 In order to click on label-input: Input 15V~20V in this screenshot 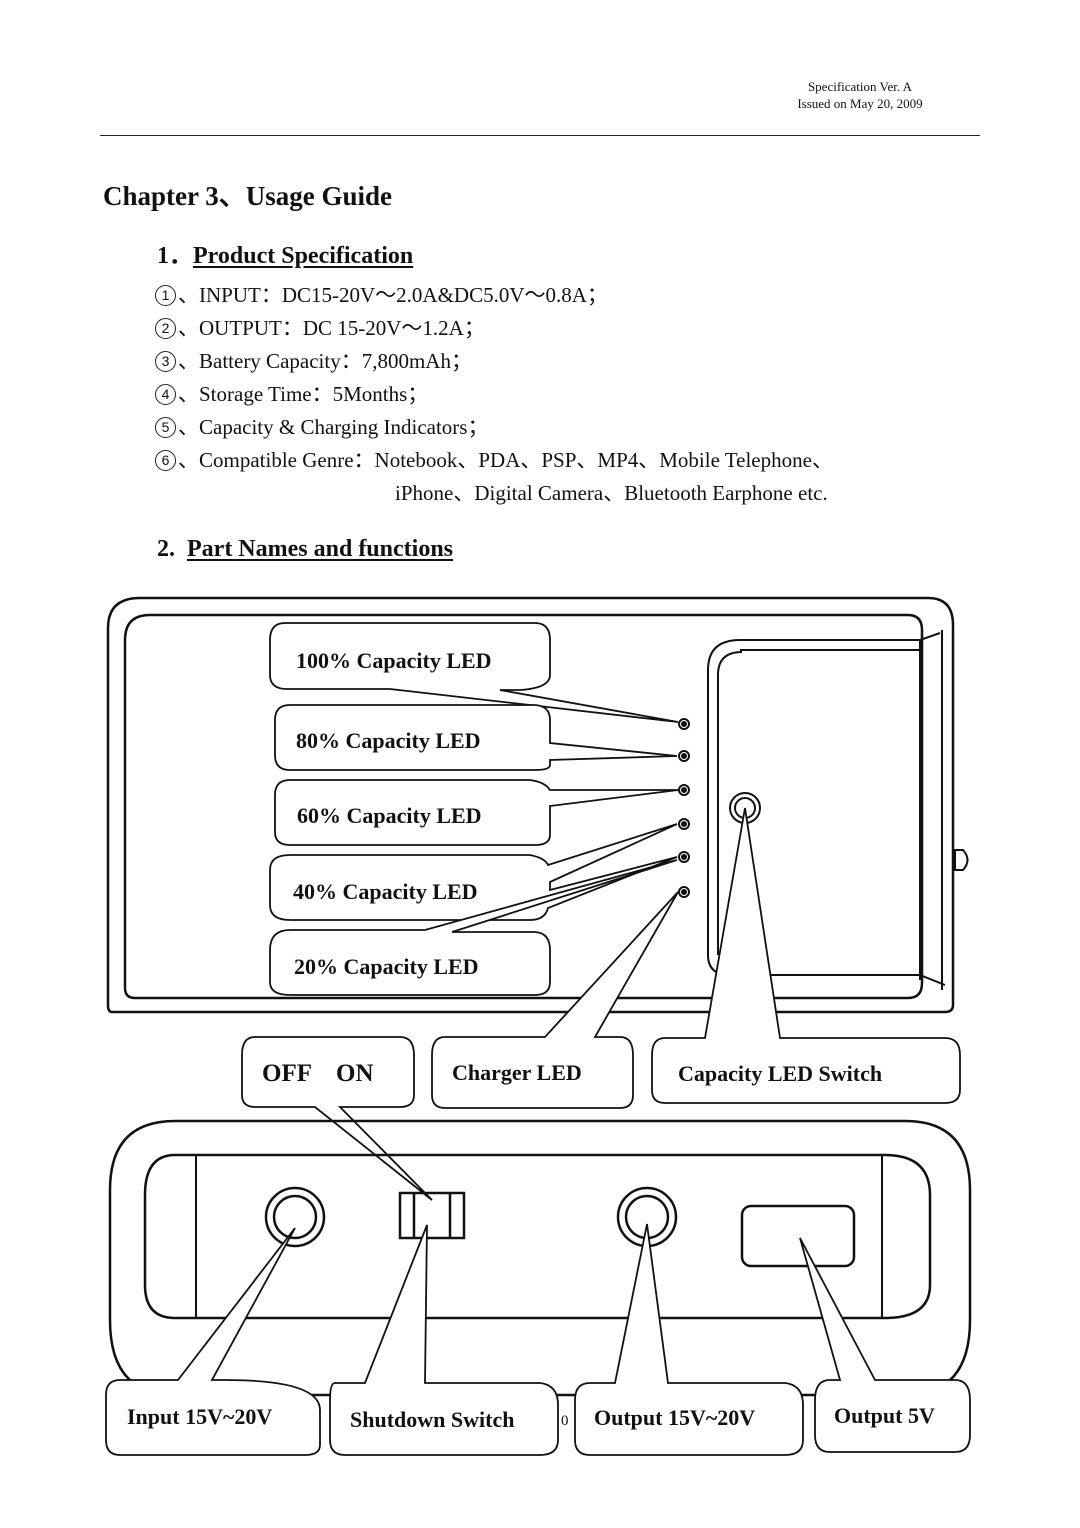, I will do `click(200, 1416)`.